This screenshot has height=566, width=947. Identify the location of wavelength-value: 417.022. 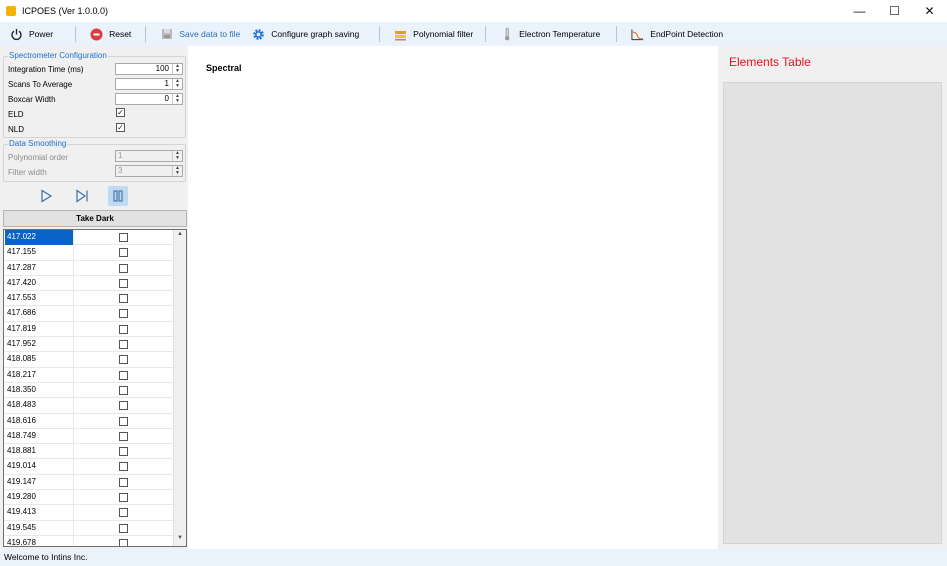
(39, 237).